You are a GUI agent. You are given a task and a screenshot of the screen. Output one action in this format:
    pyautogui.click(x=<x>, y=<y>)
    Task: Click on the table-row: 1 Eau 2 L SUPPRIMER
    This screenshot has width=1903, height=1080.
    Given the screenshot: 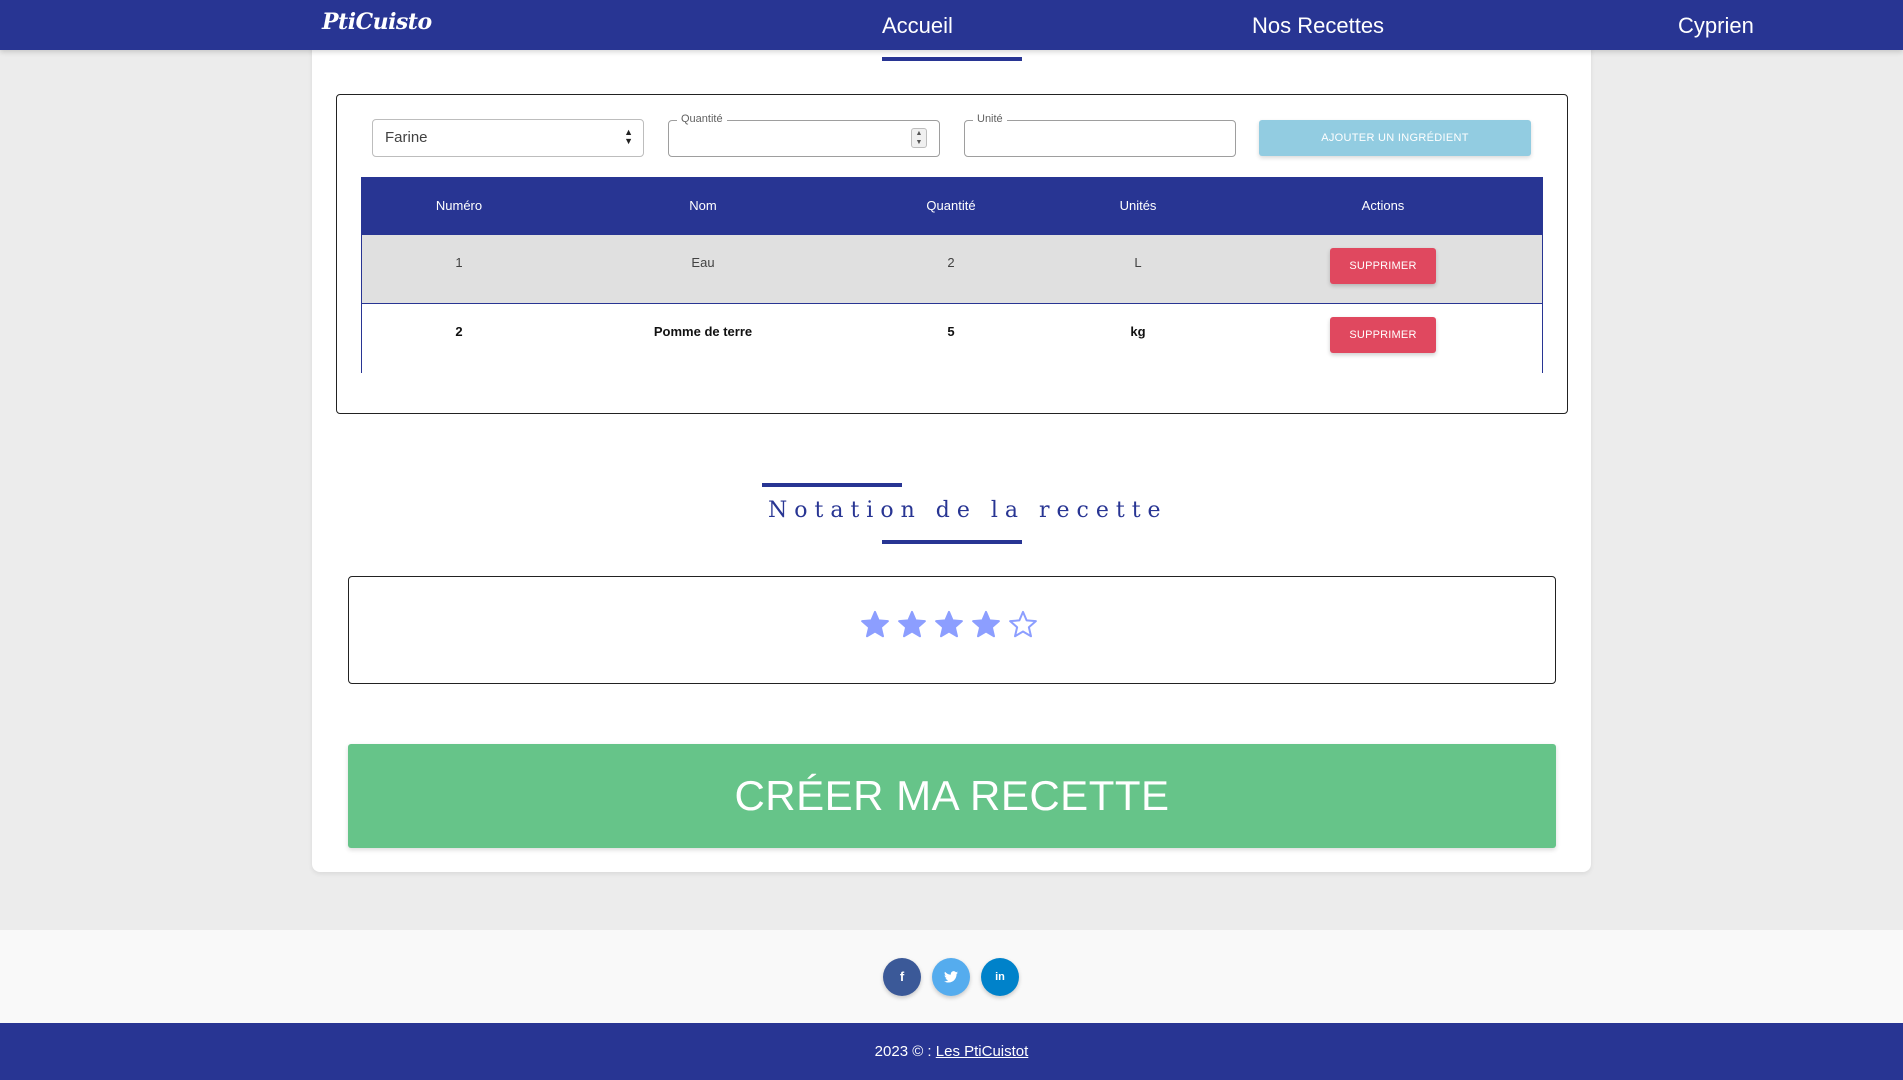 What is the action you would take?
    pyautogui.click(x=952, y=269)
    